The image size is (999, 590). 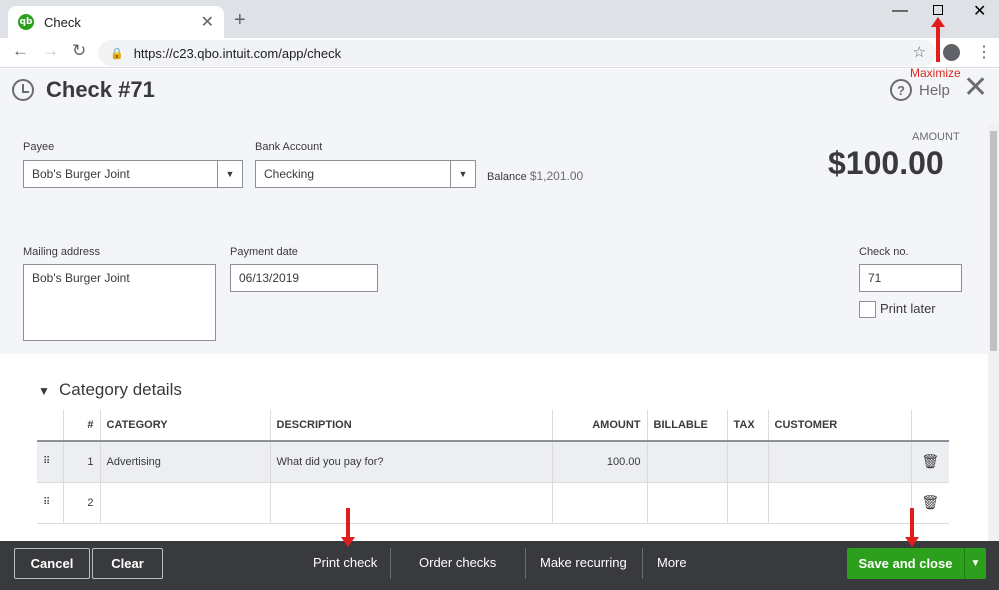 What do you see at coordinates (82, 462) in the screenshot?
I see `row-number: 1` at bounding box center [82, 462].